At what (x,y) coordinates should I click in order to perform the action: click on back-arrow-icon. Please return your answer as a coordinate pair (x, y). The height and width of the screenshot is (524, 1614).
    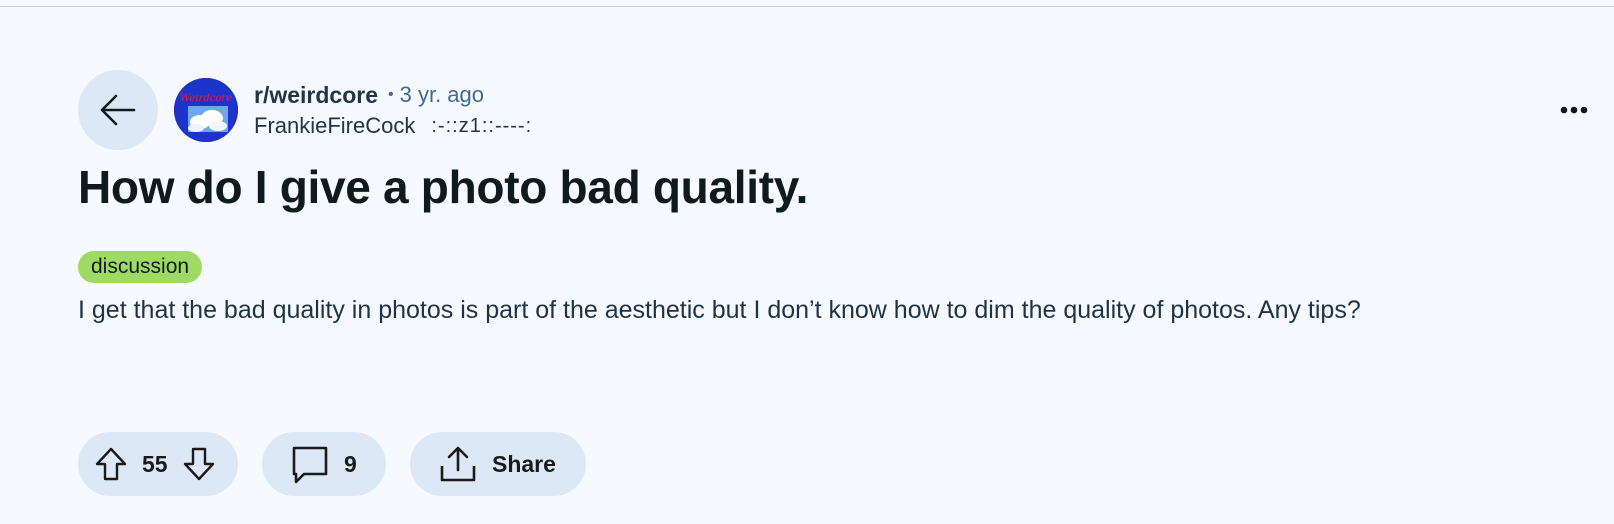
    Looking at the image, I should click on (118, 110).